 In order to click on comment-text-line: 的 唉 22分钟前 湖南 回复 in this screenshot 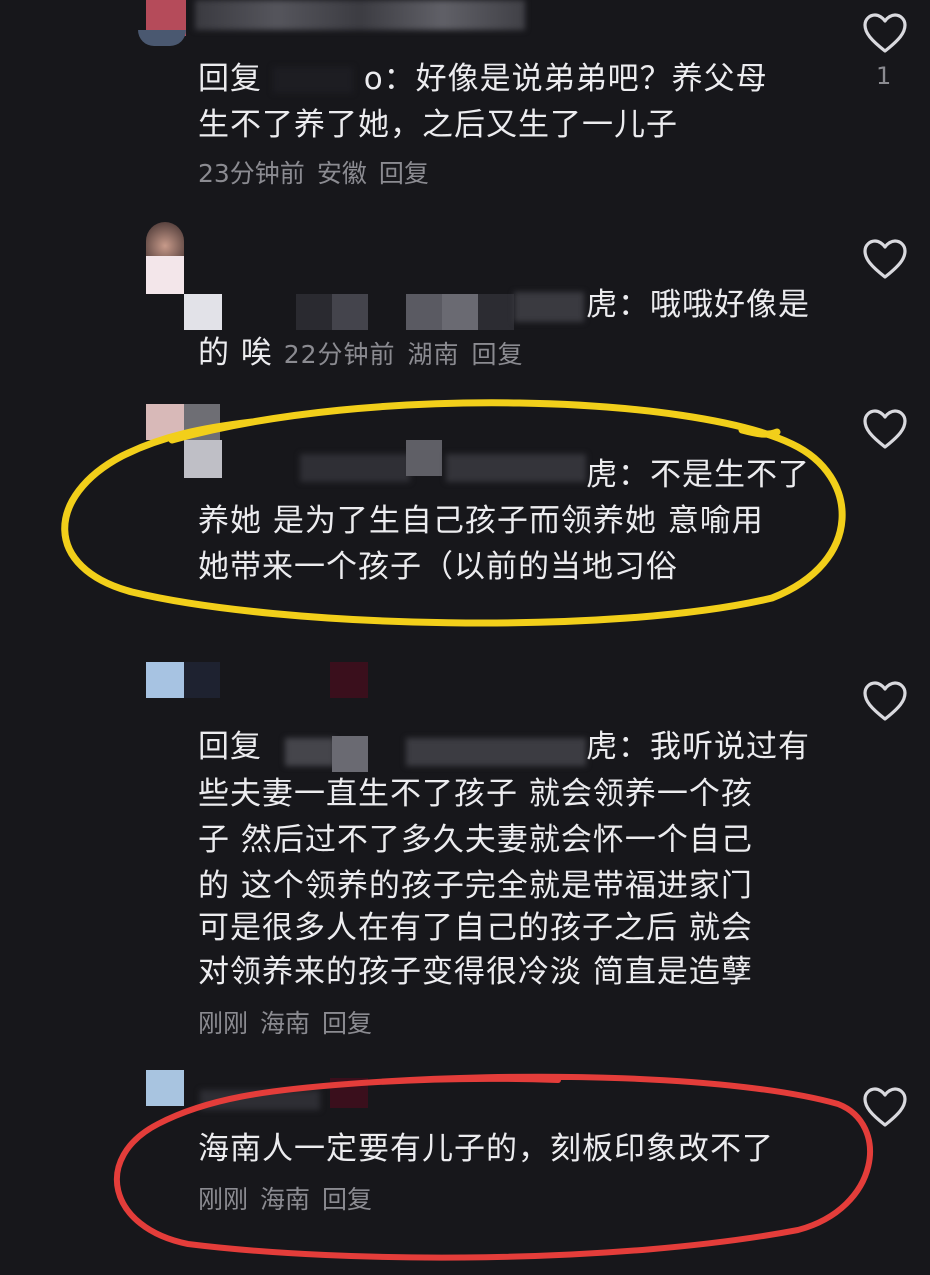, I will do `click(367, 353)`.